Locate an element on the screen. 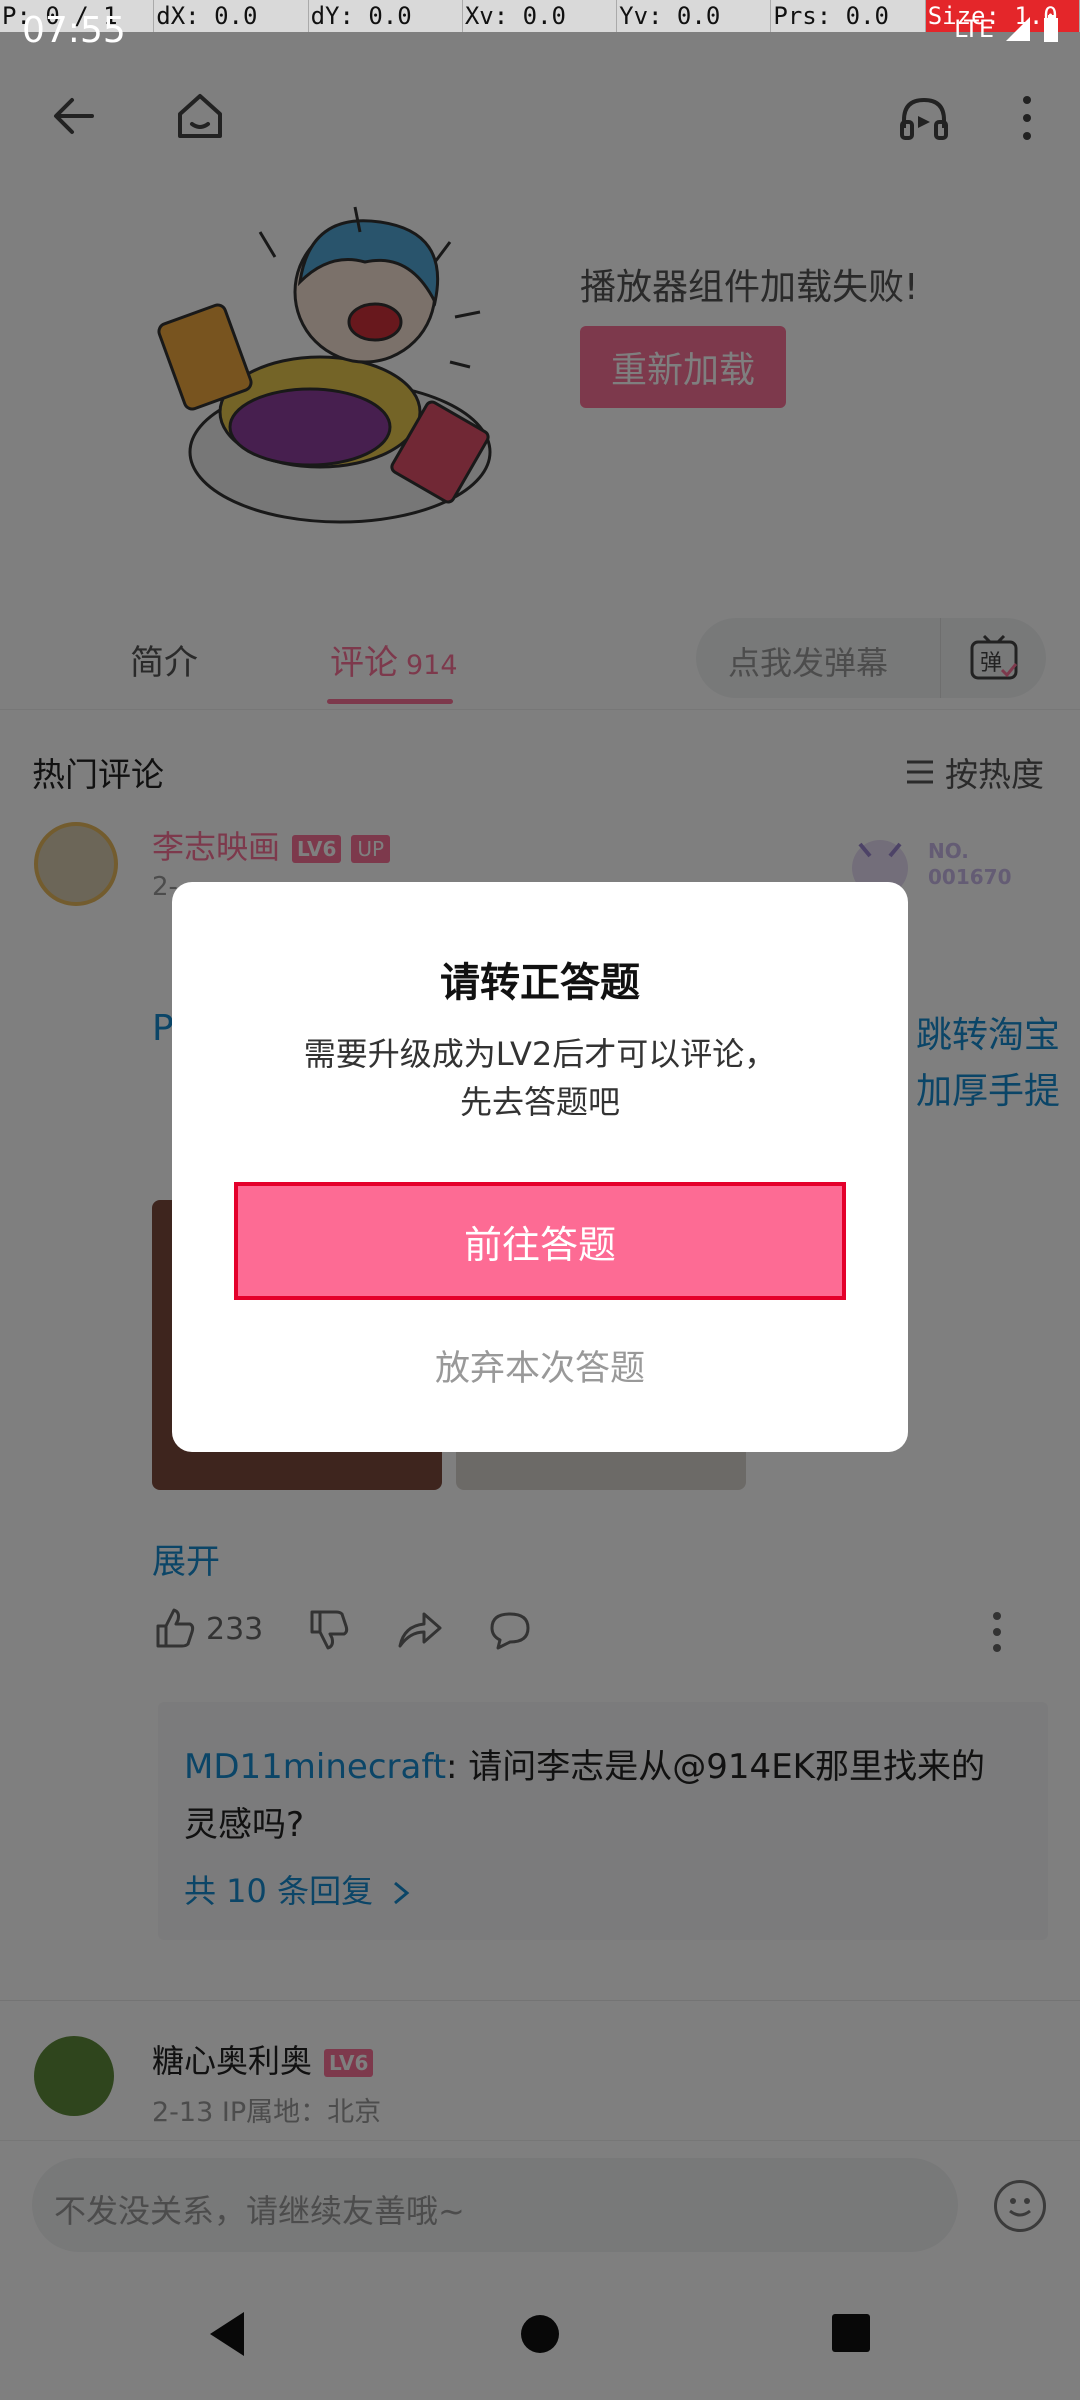 This screenshot has height=2400, width=1080. abandon-quiz-button: 放弃本次答题 is located at coordinates (540, 1365).